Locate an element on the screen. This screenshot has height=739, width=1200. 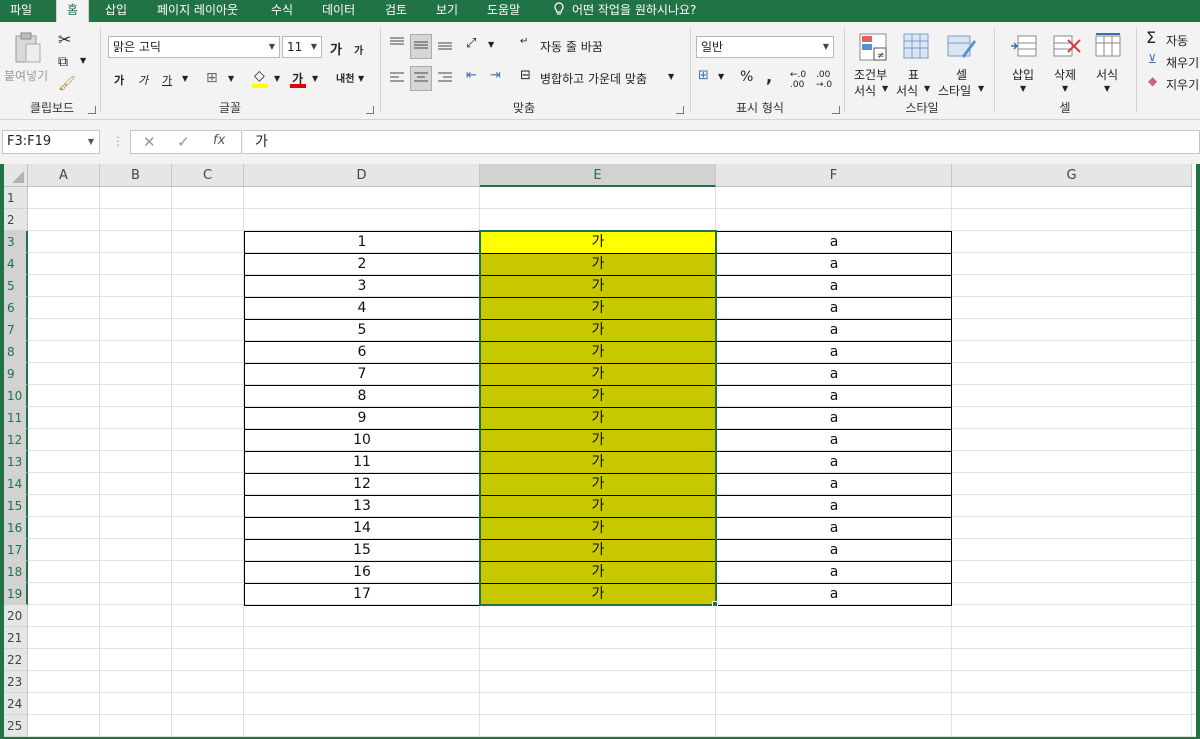
cell-f5: a is located at coordinates (834, 286).